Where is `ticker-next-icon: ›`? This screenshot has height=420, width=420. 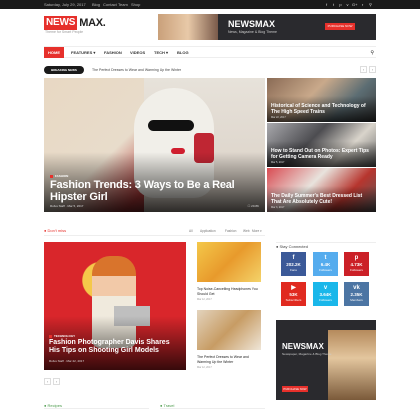 ticker-next-icon: › is located at coordinates (372, 69).